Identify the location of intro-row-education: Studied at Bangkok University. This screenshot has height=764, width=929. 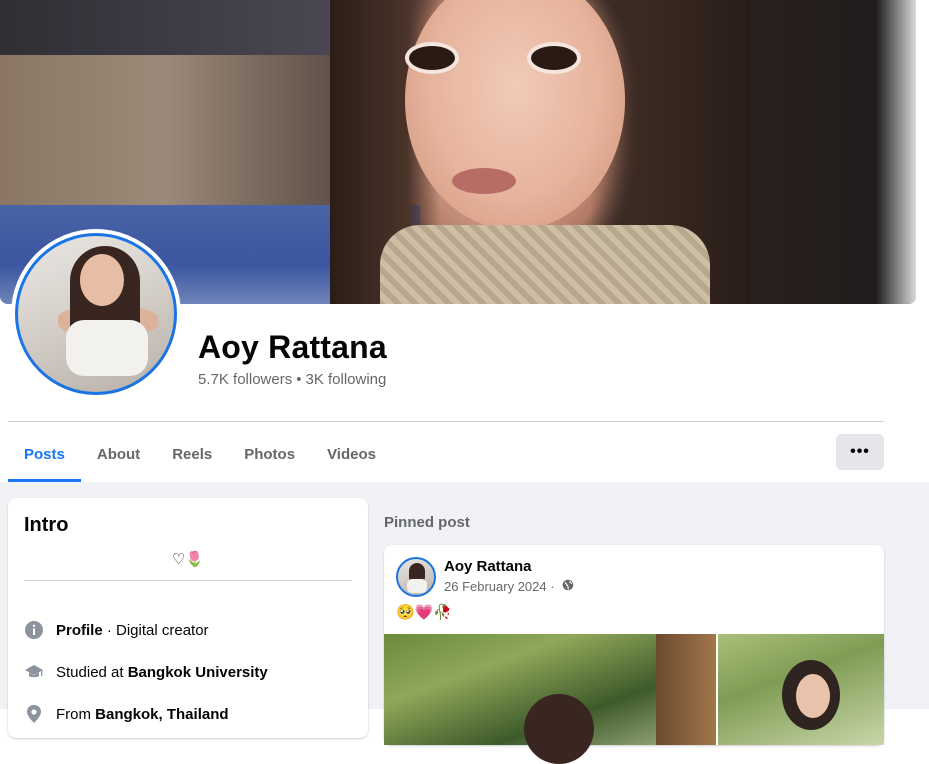
(146, 672).